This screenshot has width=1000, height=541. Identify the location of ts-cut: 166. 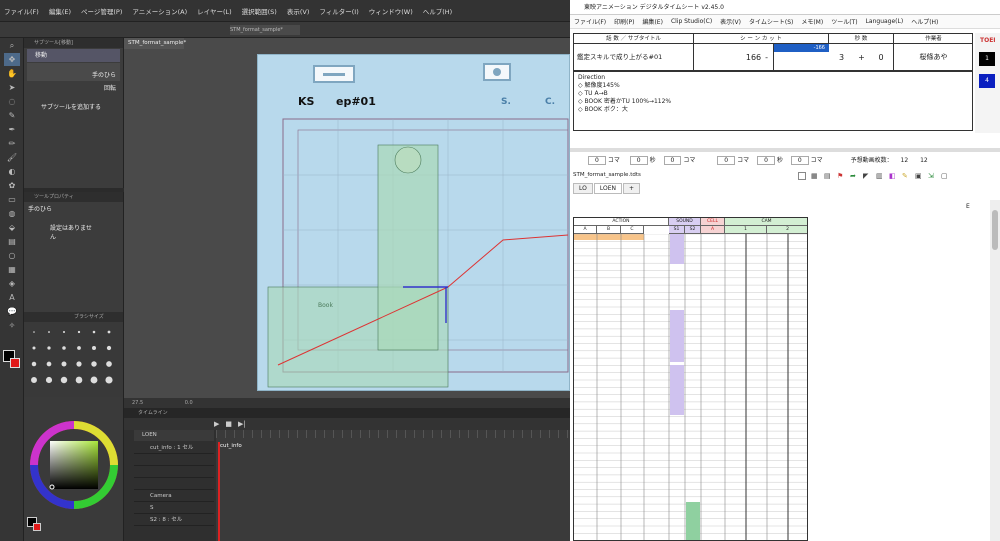
(754, 57).